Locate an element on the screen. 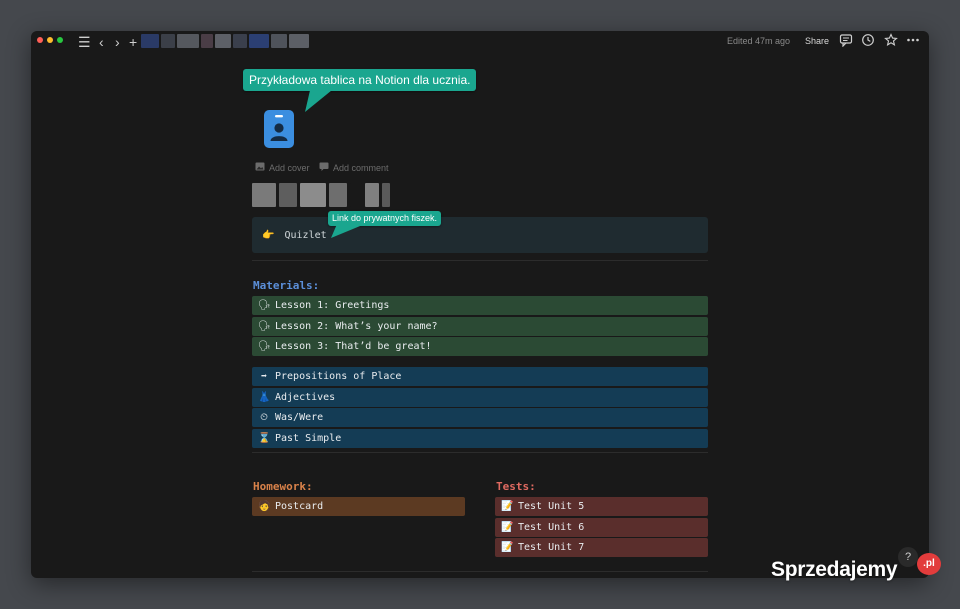  back-arrow-icon: ‹ is located at coordinates (101, 42).